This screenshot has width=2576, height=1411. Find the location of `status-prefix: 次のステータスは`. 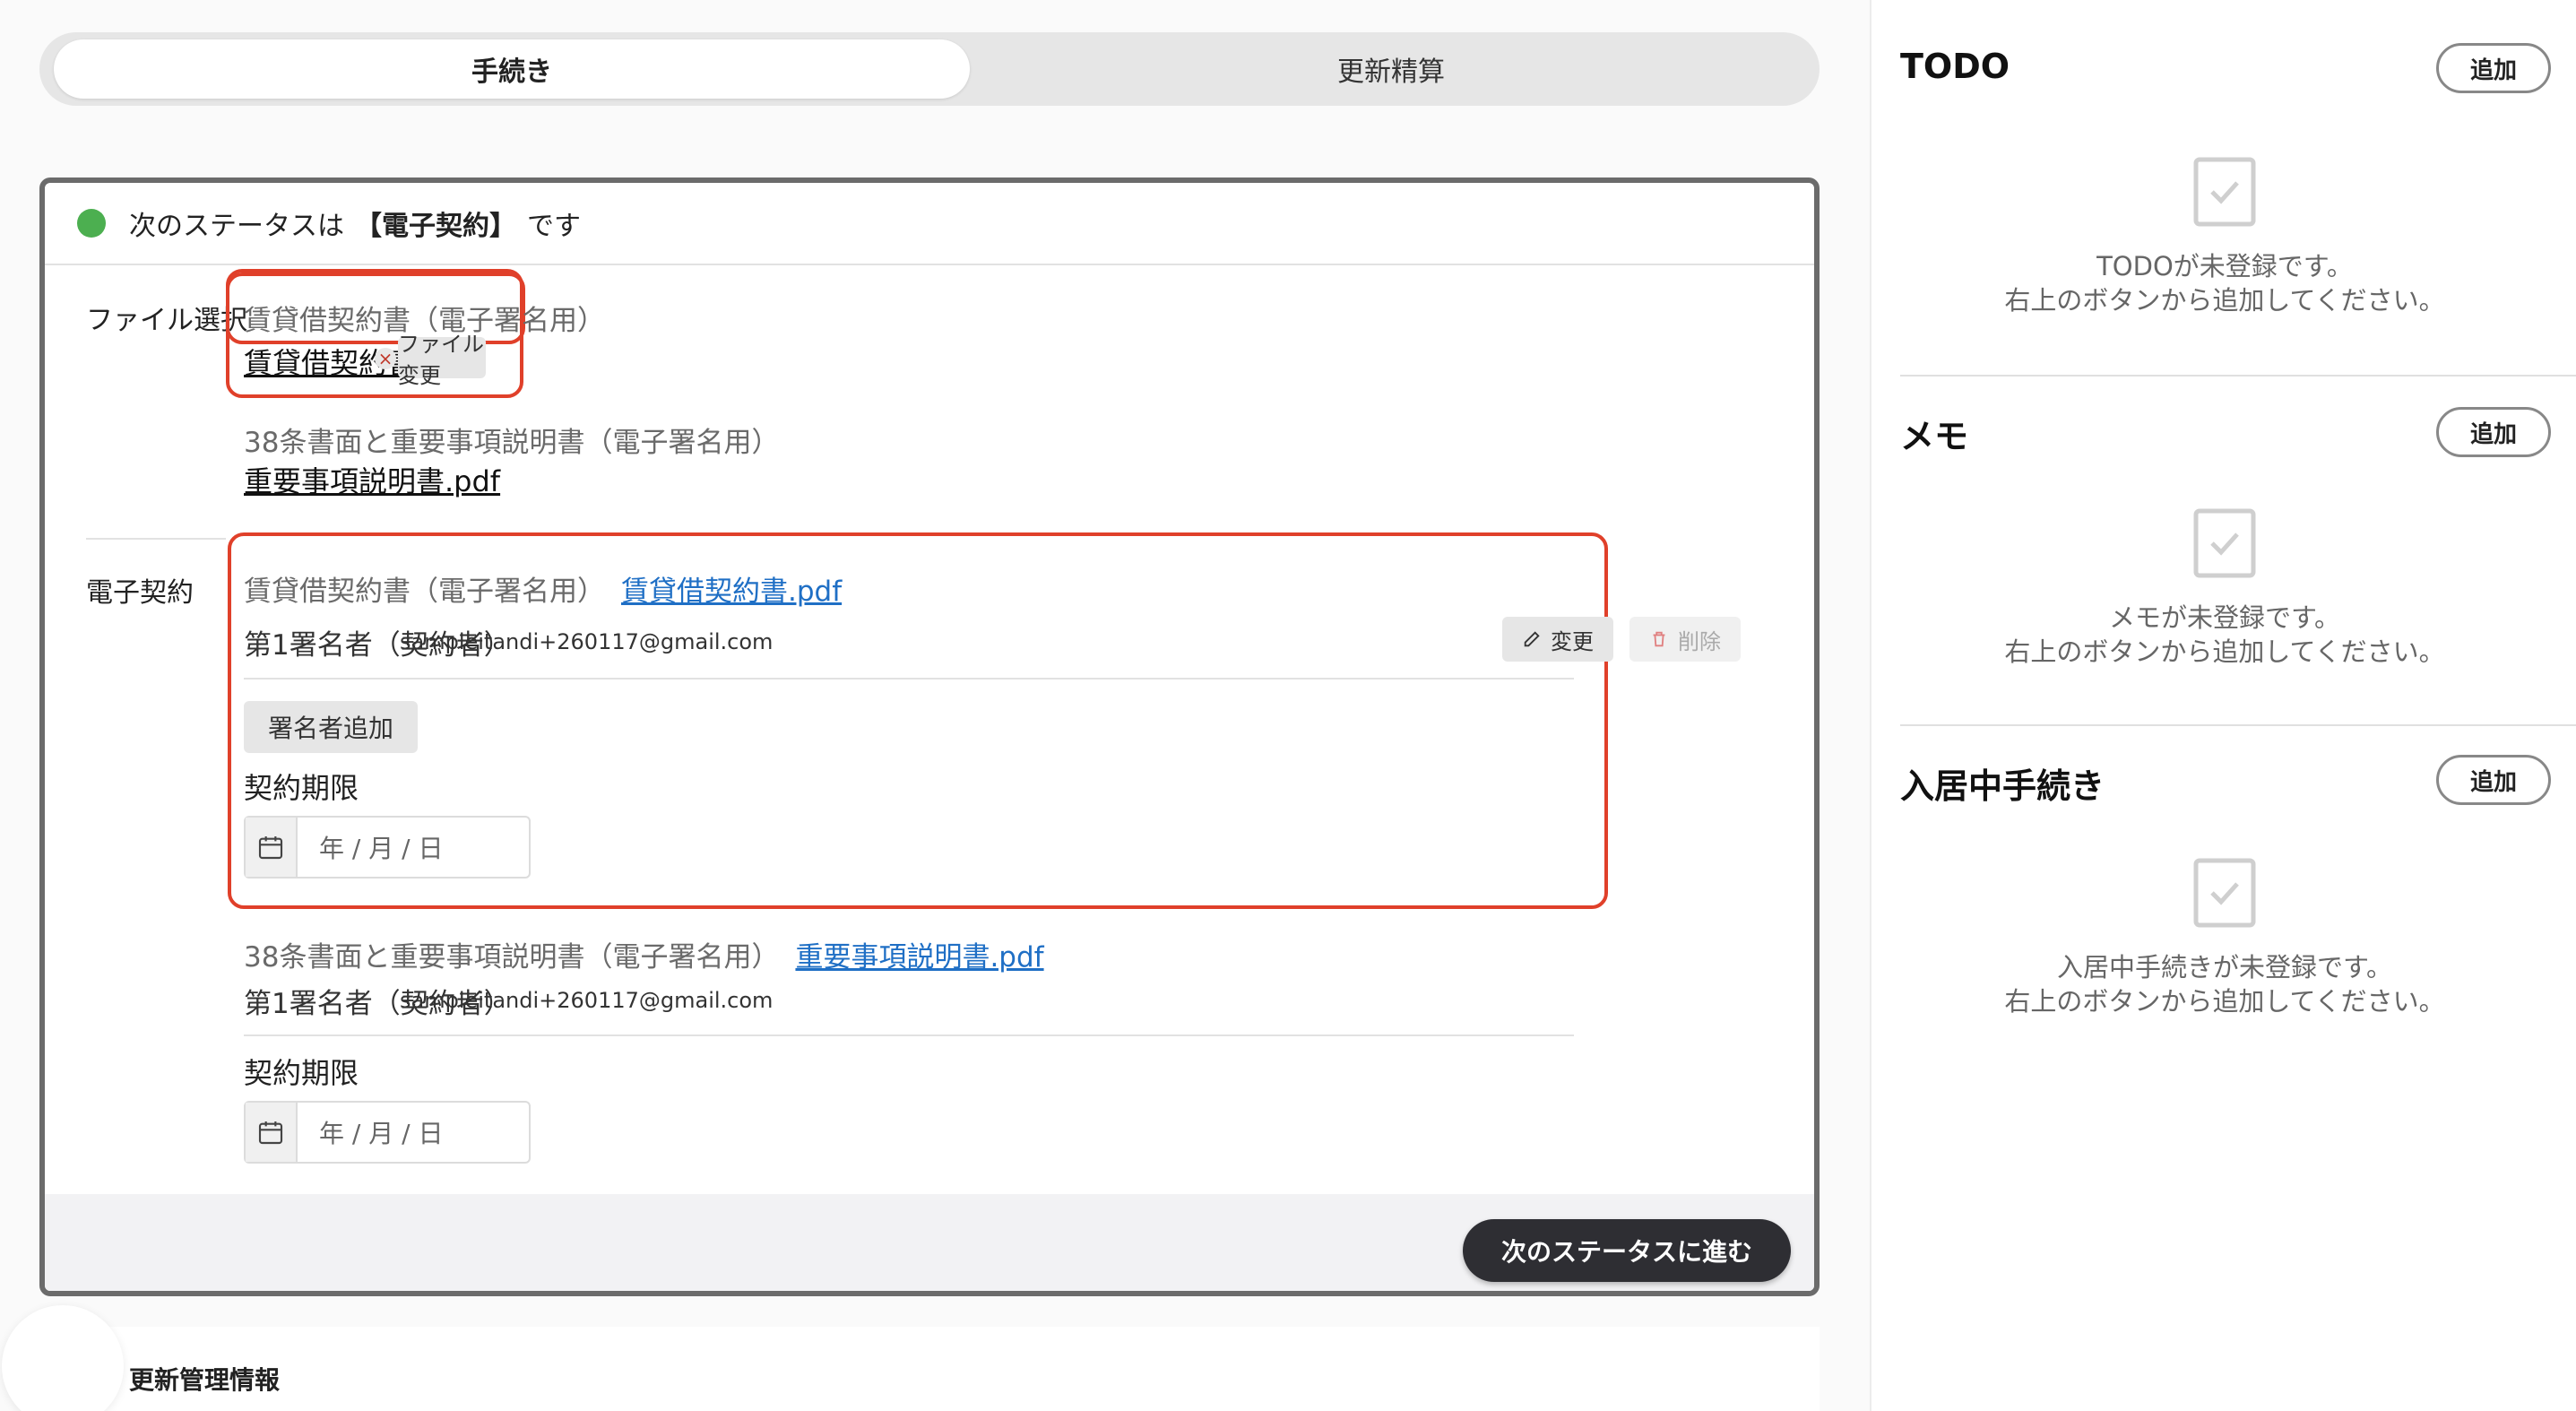

status-prefix: 次のステータスは is located at coordinates (236, 226).